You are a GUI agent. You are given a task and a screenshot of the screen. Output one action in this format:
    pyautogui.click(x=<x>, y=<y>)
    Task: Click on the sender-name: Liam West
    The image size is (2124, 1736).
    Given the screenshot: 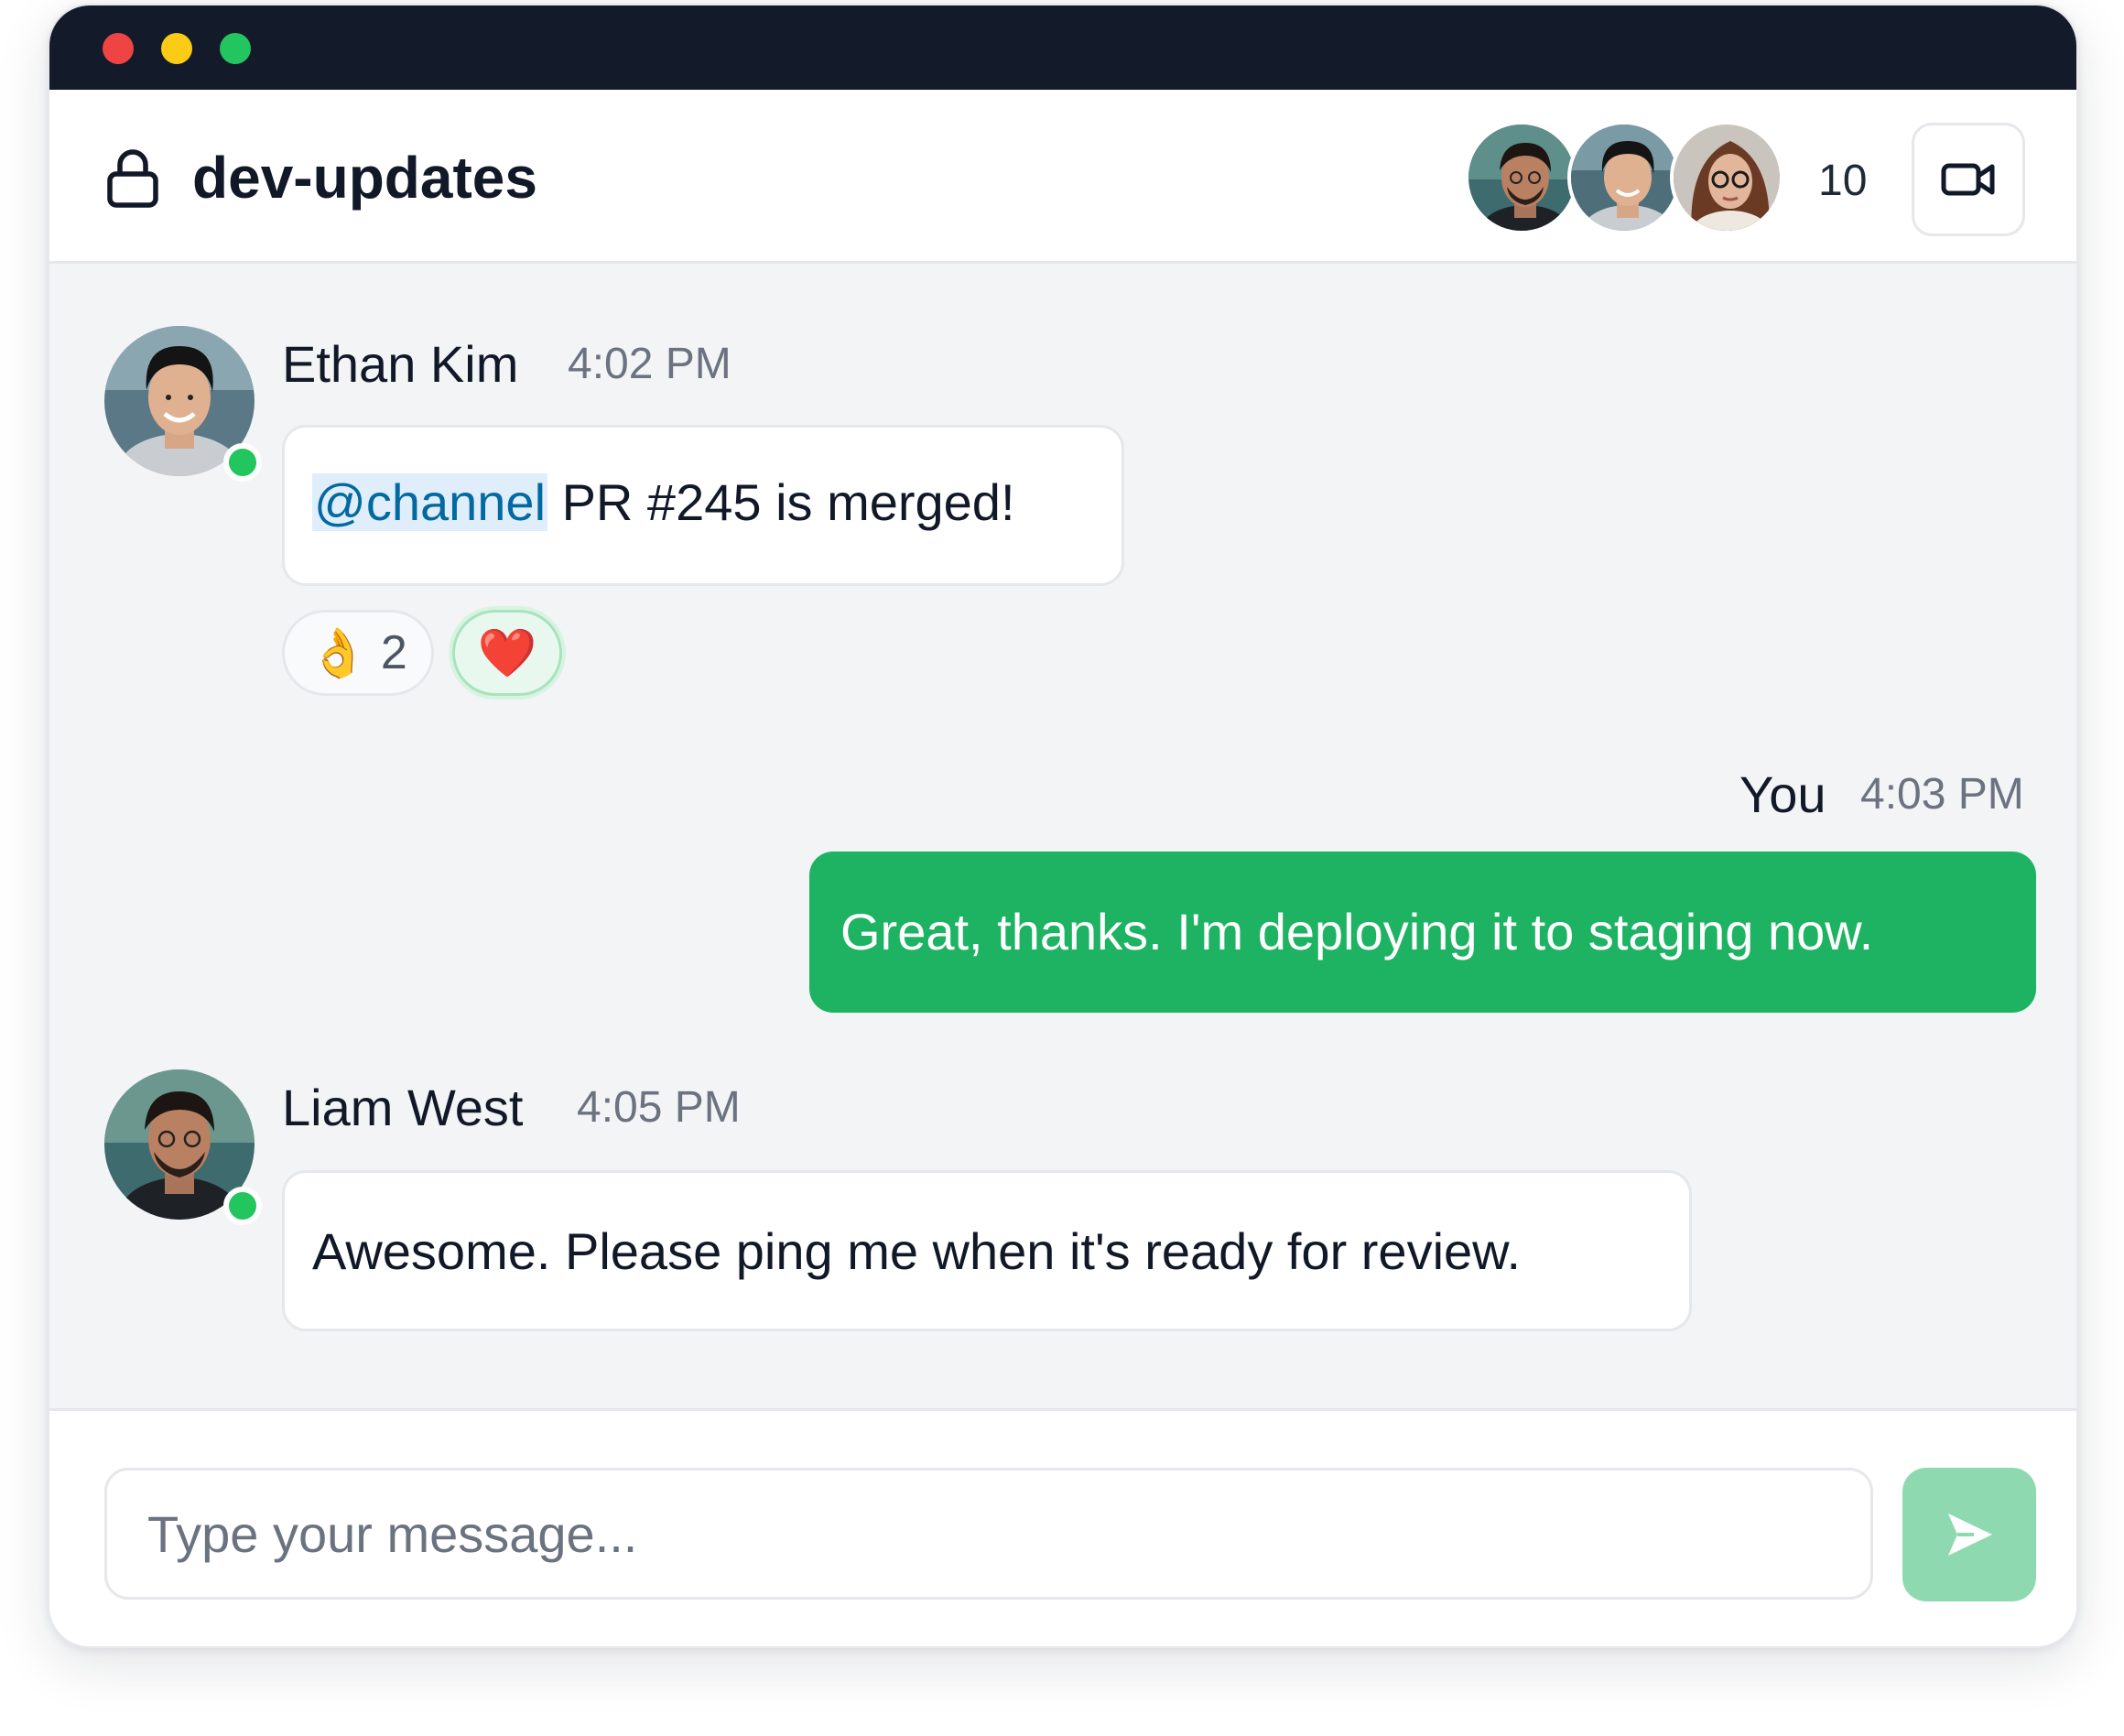 What is the action you would take?
    pyautogui.click(x=403, y=1108)
    